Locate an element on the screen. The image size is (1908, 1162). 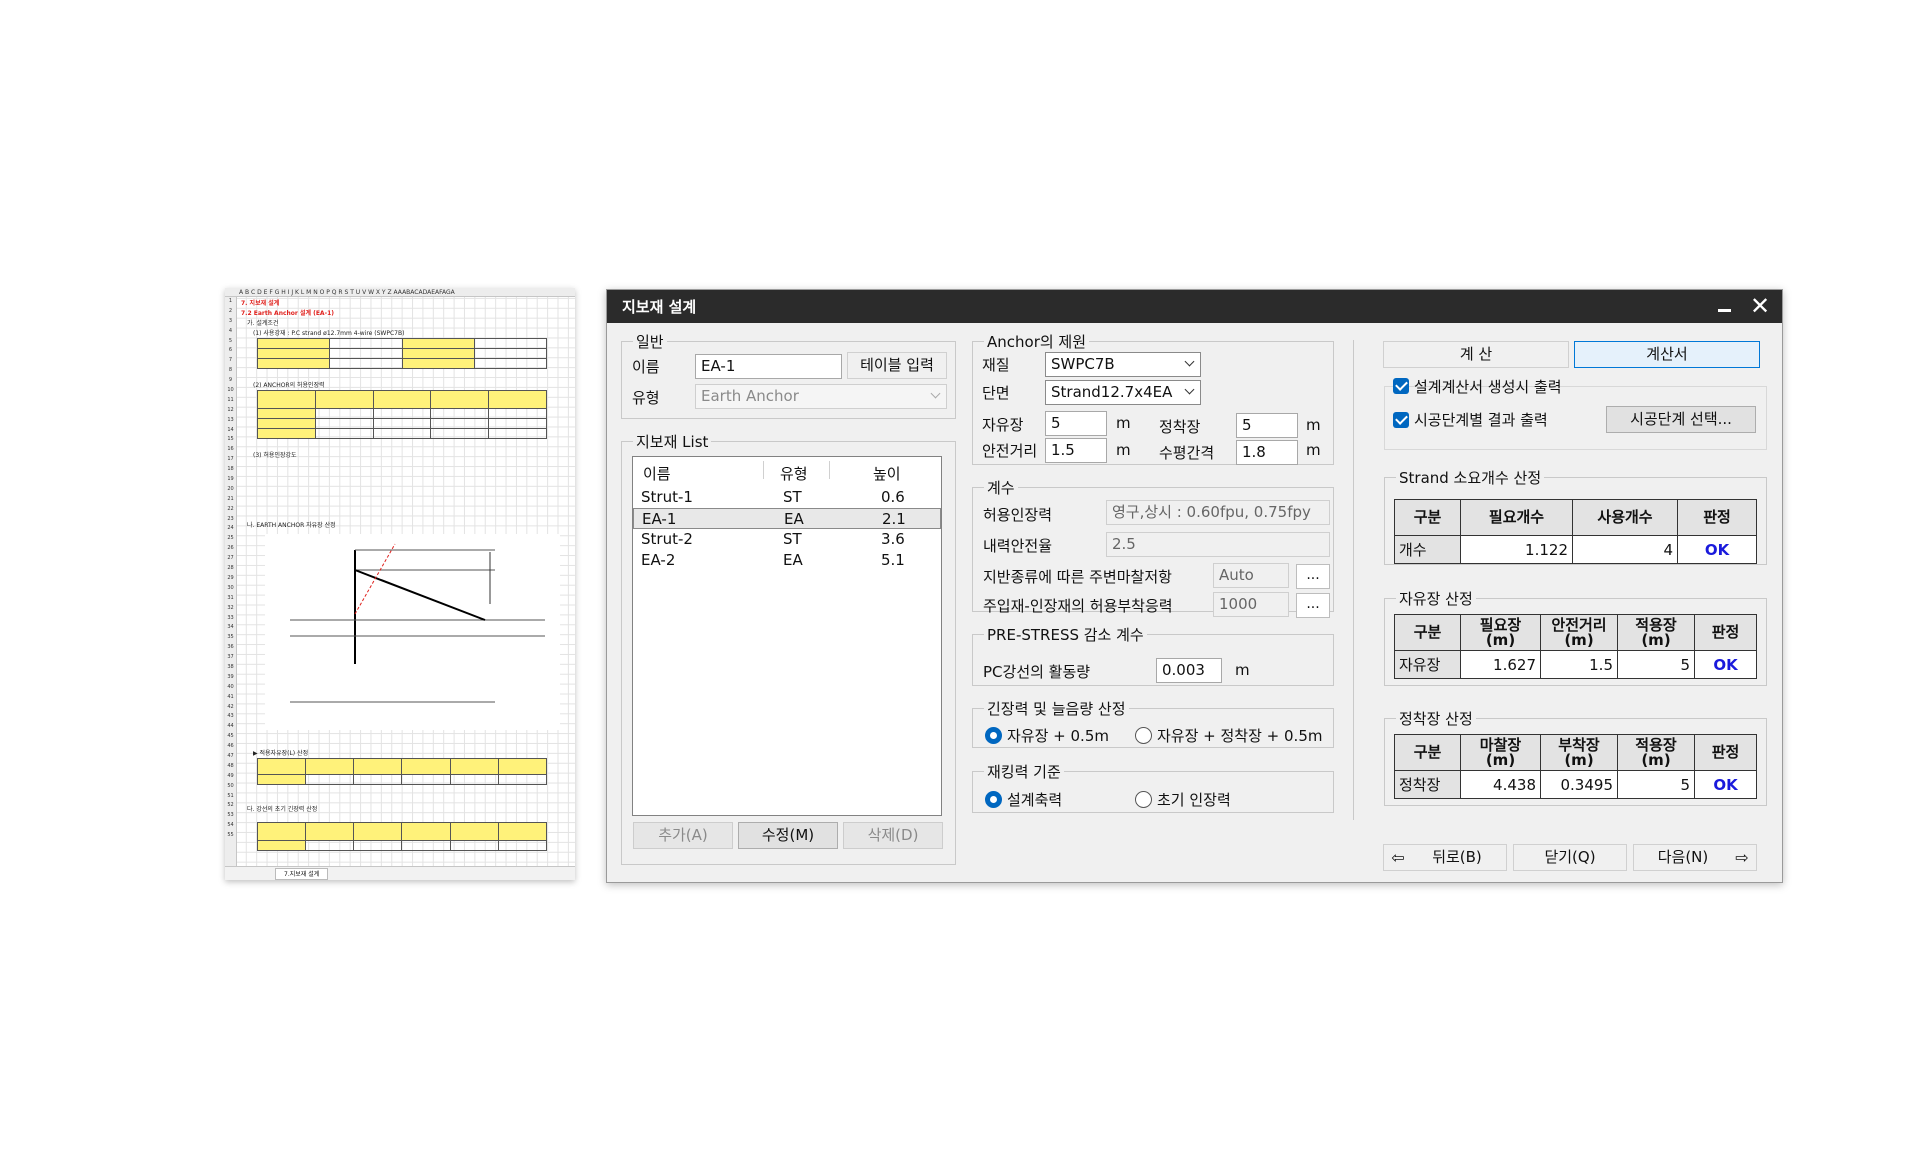
free-length-unit: m is located at coordinates (1123, 423).